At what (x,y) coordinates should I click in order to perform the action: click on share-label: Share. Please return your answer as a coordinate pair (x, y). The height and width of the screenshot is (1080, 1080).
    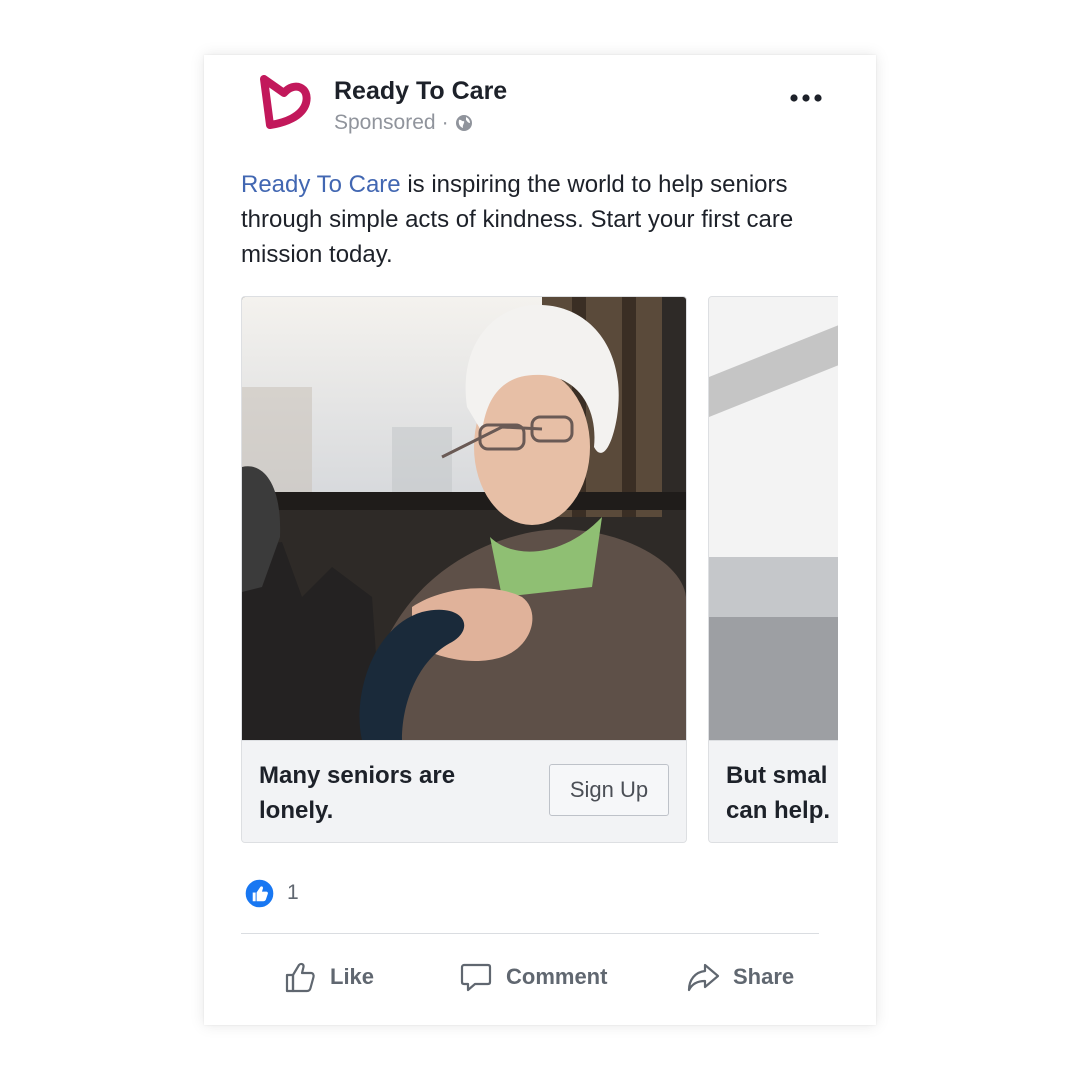
    Looking at the image, I should click on (764, 976).